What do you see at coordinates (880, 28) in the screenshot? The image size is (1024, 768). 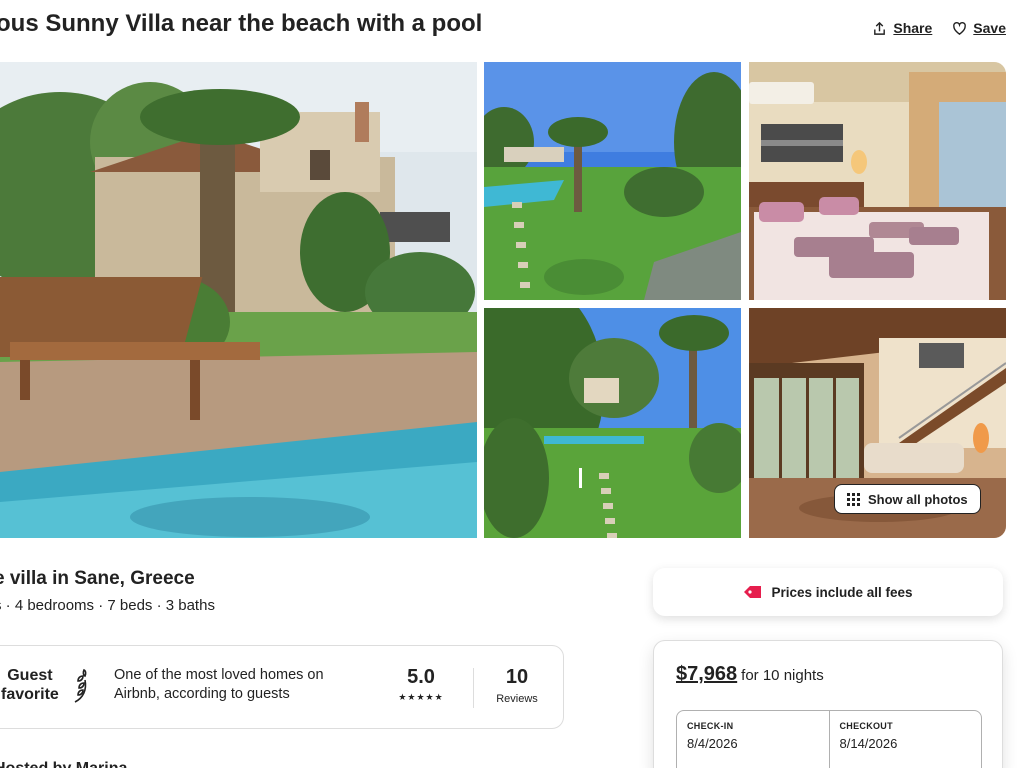 I see `share-icon` at bounding box center [880, 28].